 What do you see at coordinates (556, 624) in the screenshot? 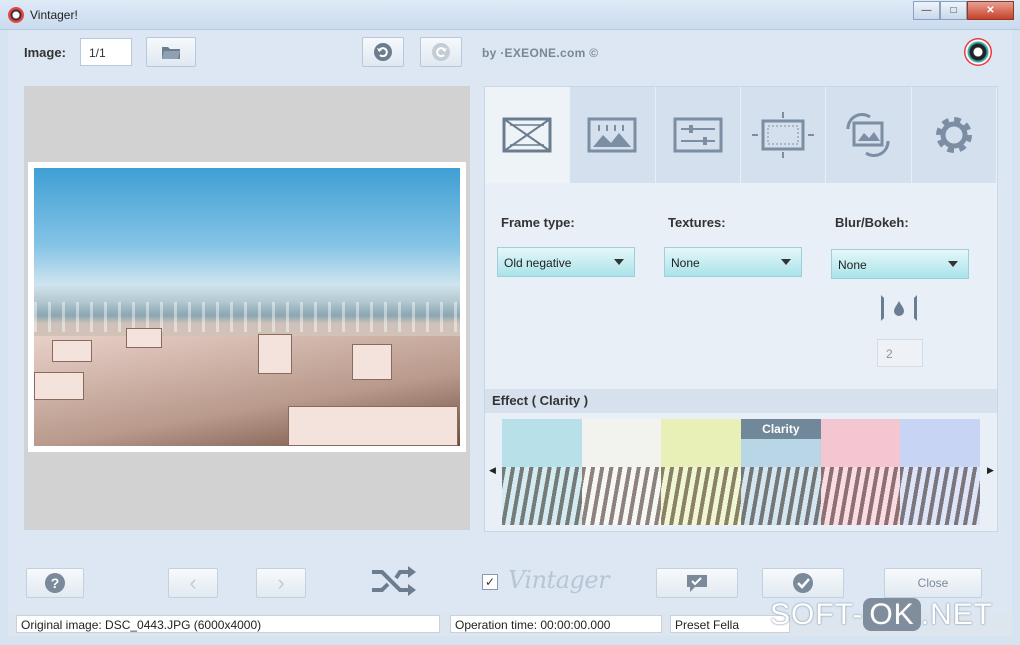
I see `operation-time-status: Operation time: 00:00:00.000` at bounding box center [556, 624].